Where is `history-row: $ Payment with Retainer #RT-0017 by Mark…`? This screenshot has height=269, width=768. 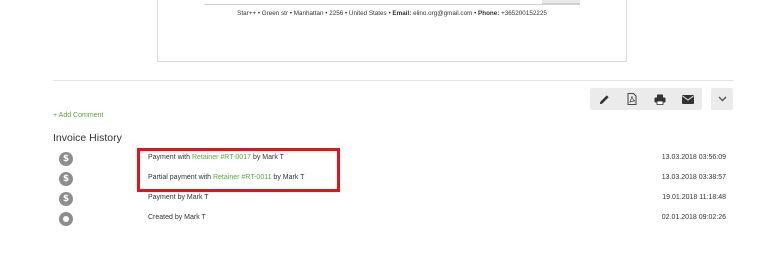
history-row: $ Payment with Retainer #RT-0017 by Mark… is located at coordinates (384, 163).